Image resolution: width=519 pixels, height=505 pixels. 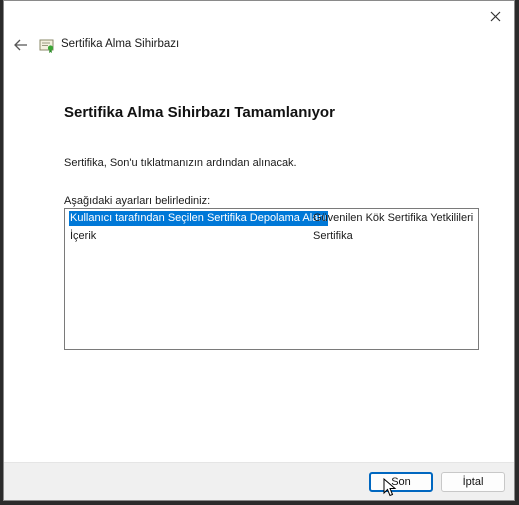 I want to click on back-arrow-icon, so click(x=20, y=45).